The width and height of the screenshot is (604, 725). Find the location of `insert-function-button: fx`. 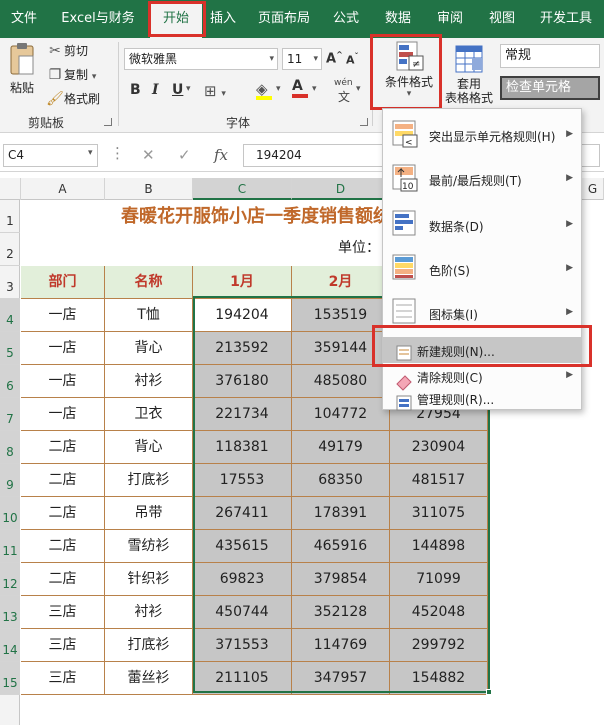

insert-function-button: fx is located at coordinates (221, 155).